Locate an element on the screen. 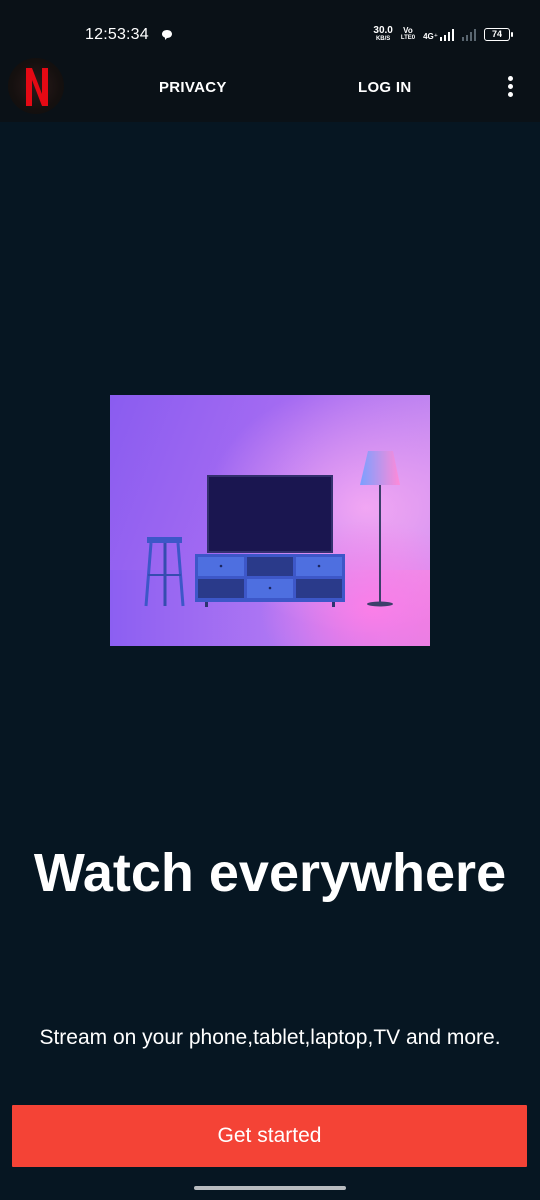  battery-level: 74 is located at coordinates (496, 34).